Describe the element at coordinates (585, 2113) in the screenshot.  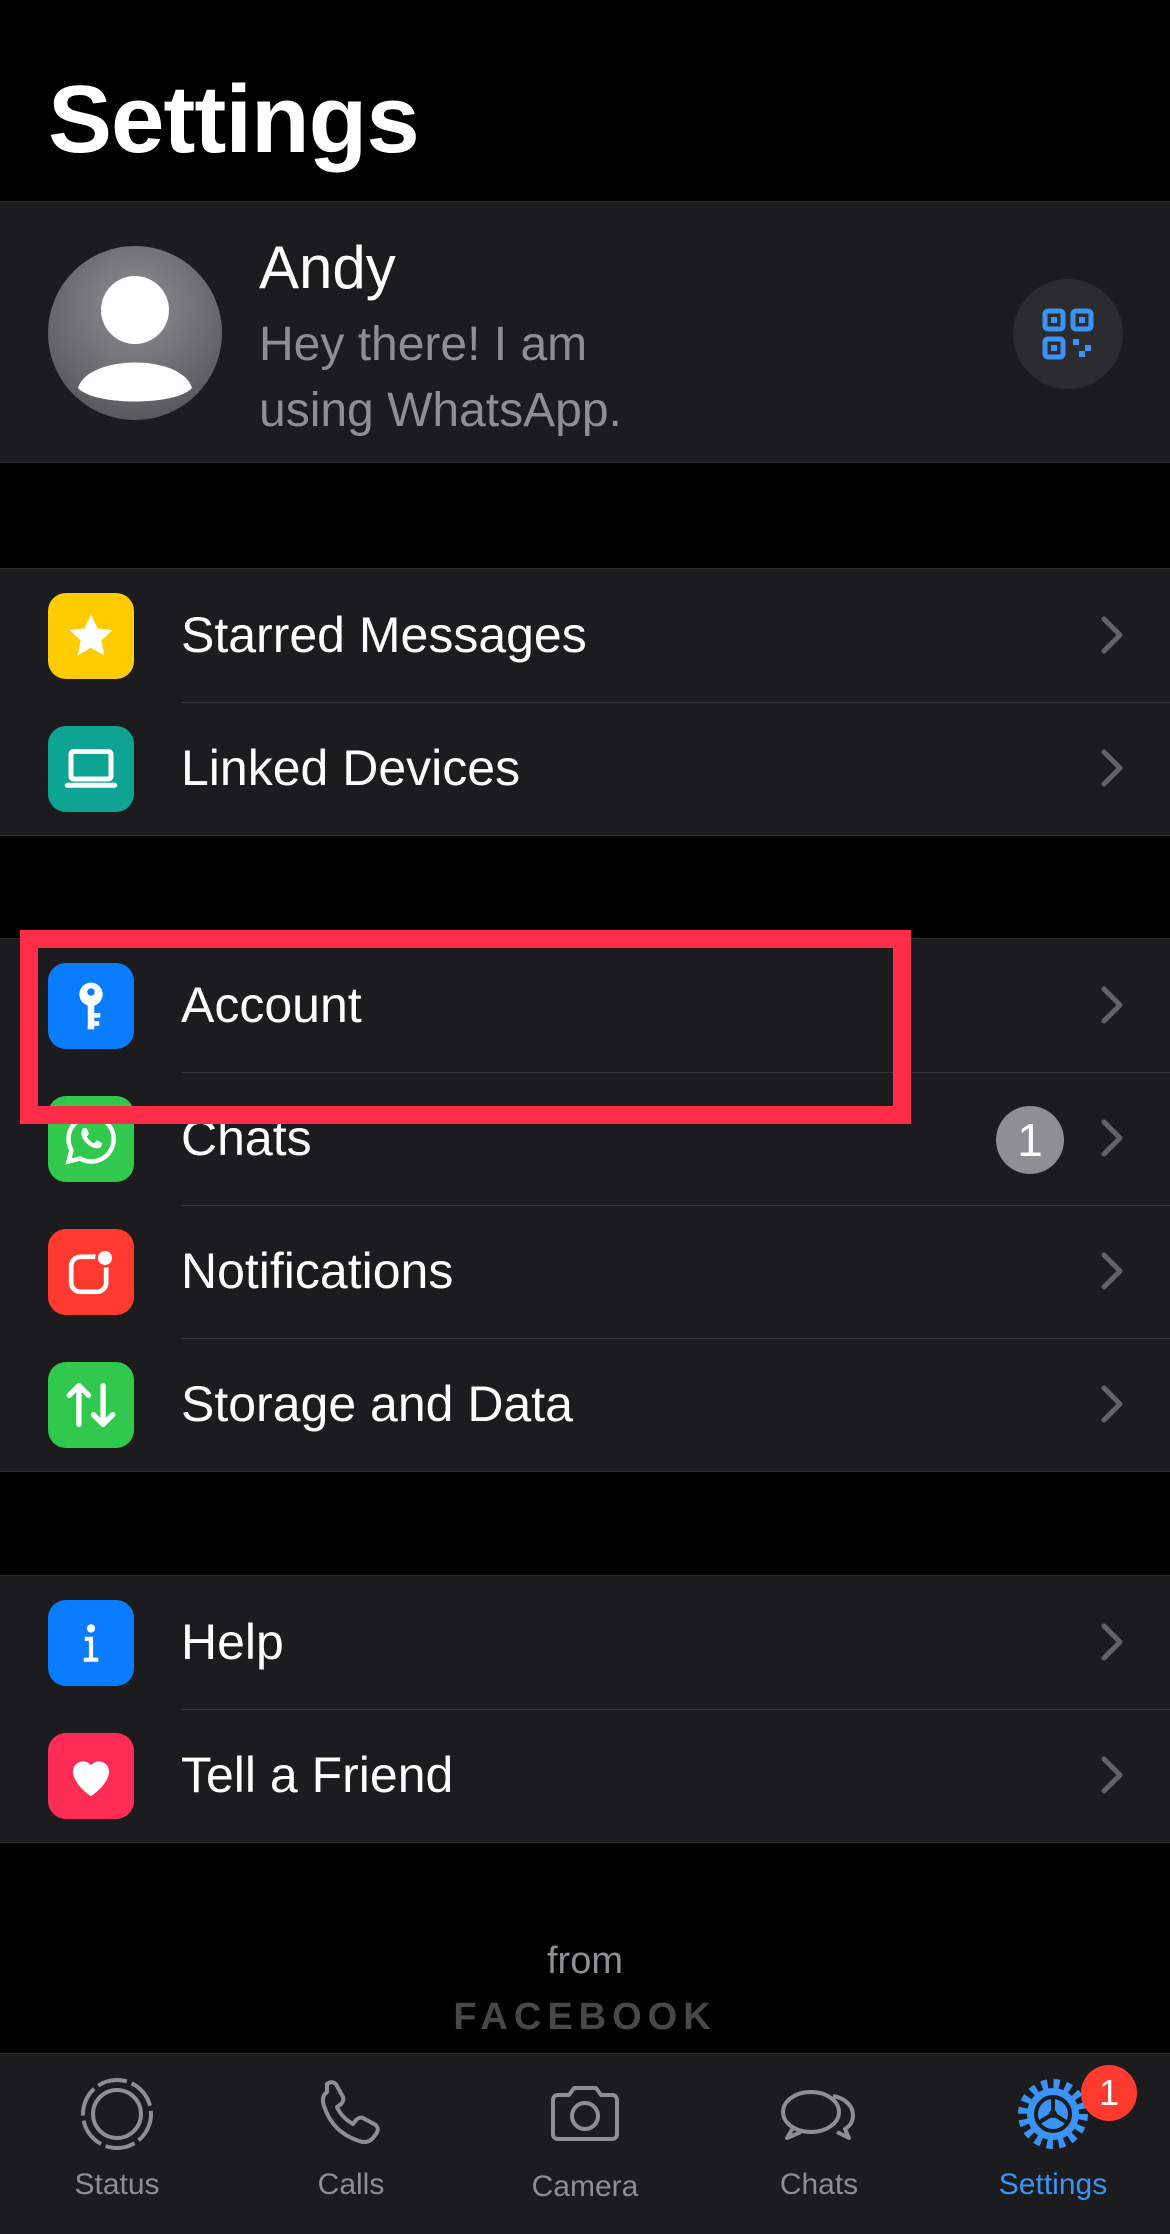
I see `camera-icon` at that location.